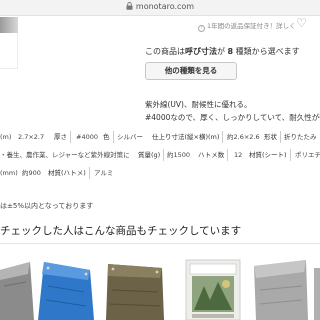 The width and height of the screenshot is (320, 320). Describe the element at coordinates (160, 173) in the screenshot. I see `spec-row-3: (mm) 約900 材質(ハトメ) アルミ` at that location.